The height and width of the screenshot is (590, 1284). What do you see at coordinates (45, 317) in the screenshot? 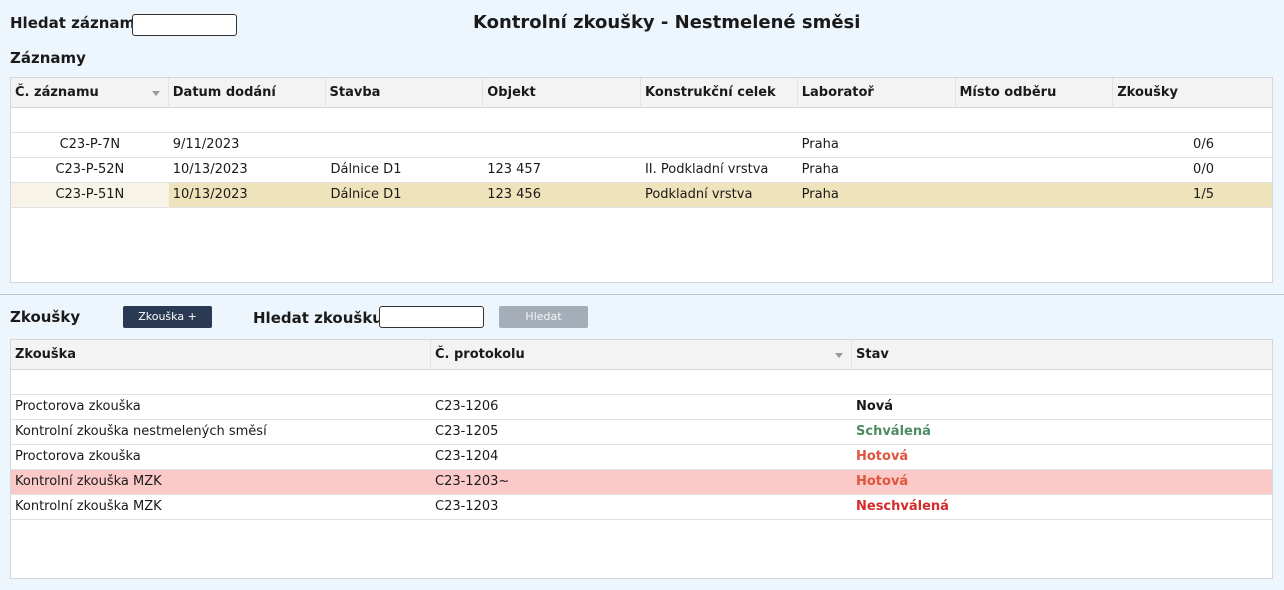
I see `tests-heading: Zkoušky` at bounding box center [45, 317].